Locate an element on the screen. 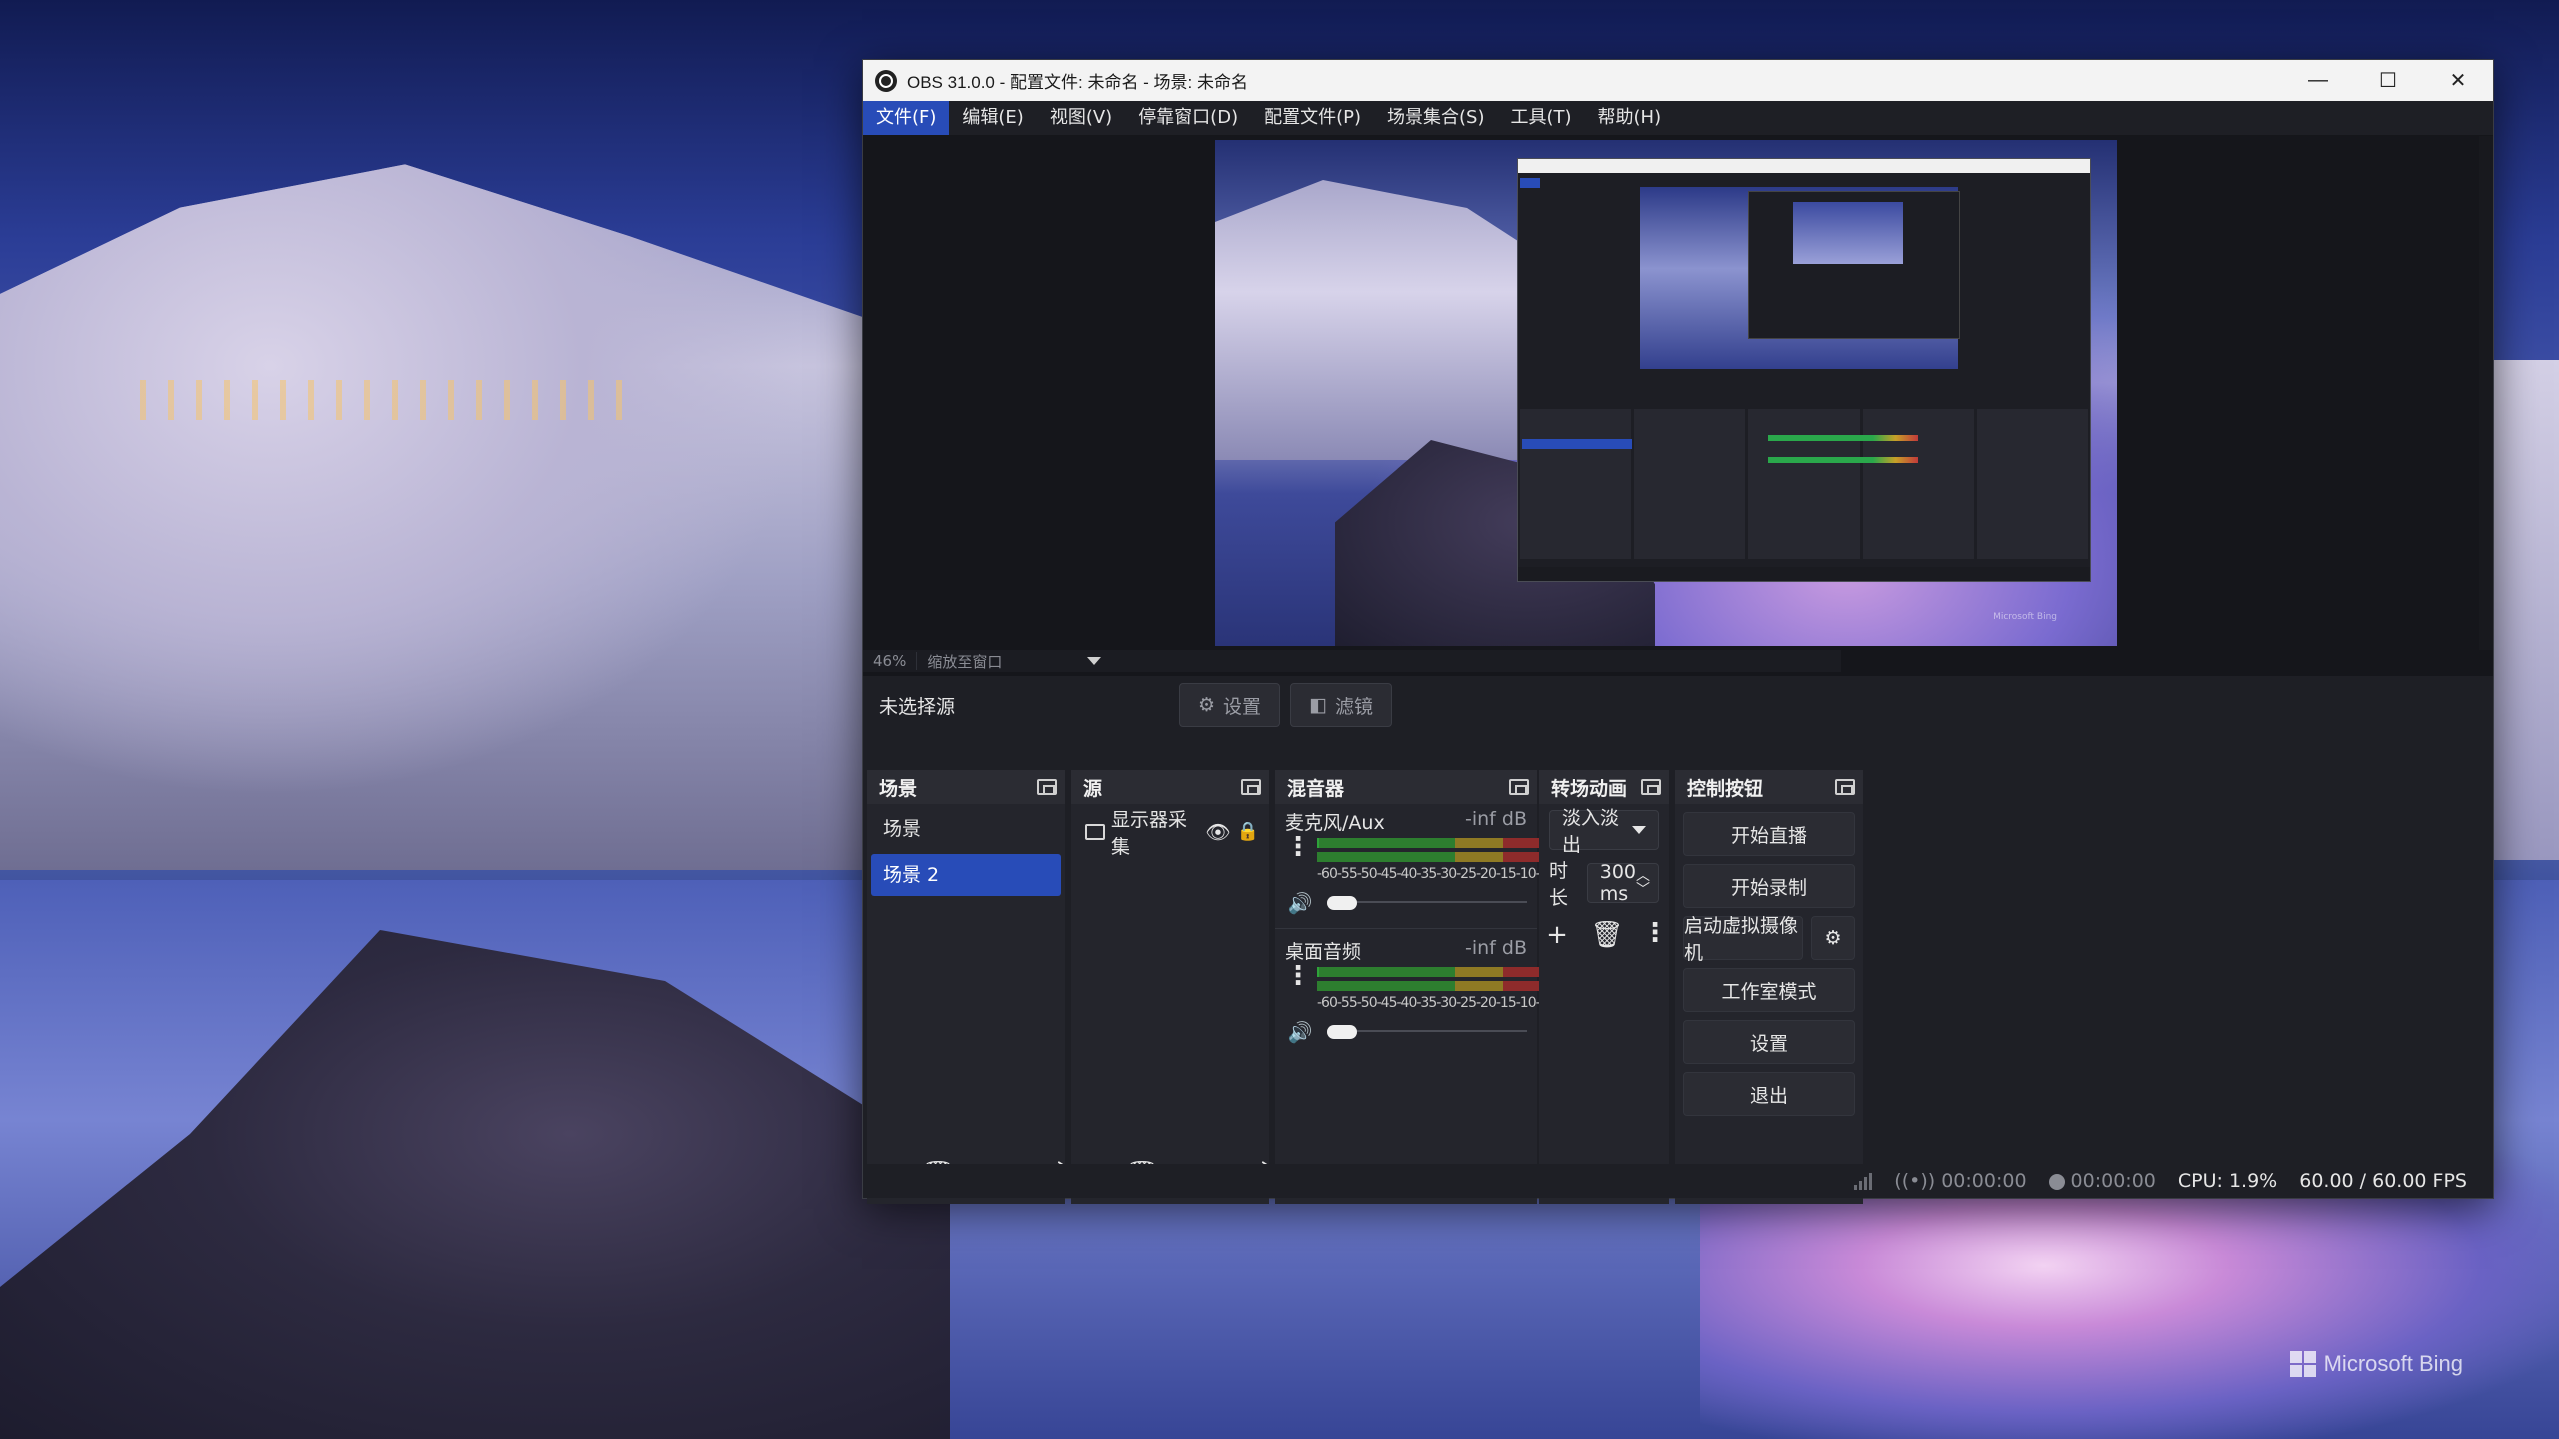 This screenshot has width=2559, height=1439. nested-preview is located at coordinates (1800, 278).